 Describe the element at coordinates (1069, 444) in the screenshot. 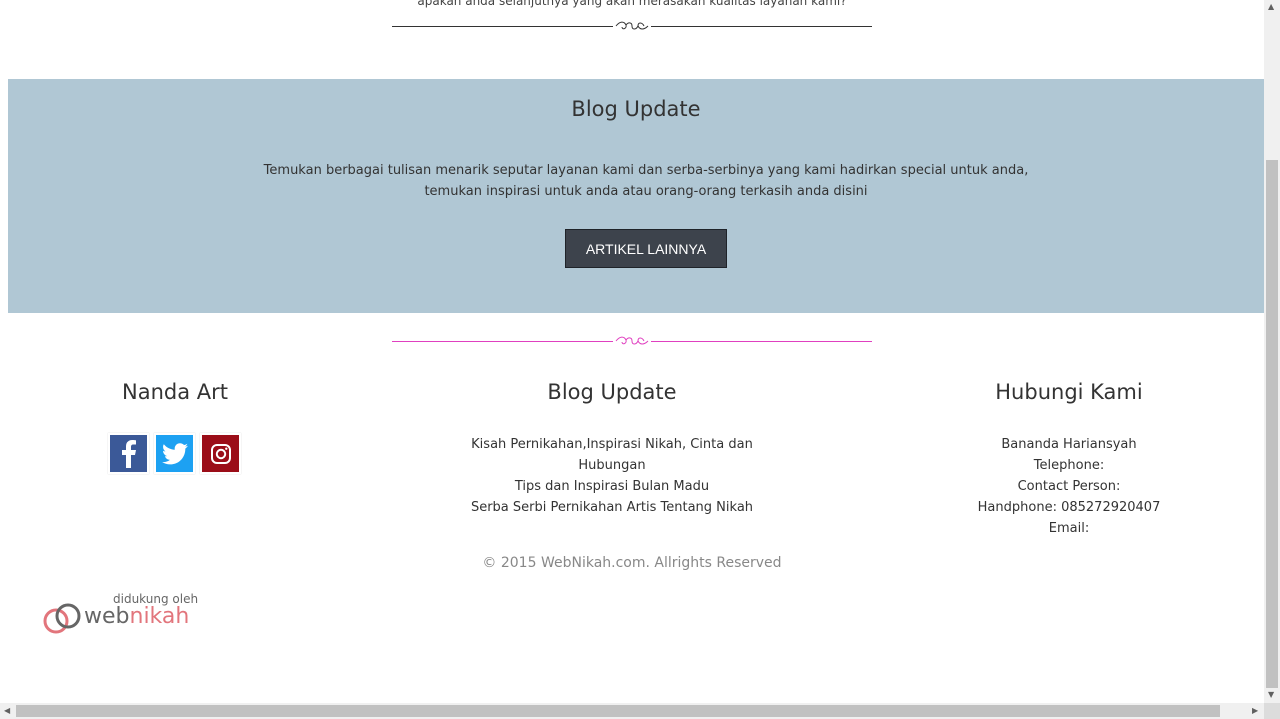

I see `contact-name: Bananda Hariansyah` at that location.